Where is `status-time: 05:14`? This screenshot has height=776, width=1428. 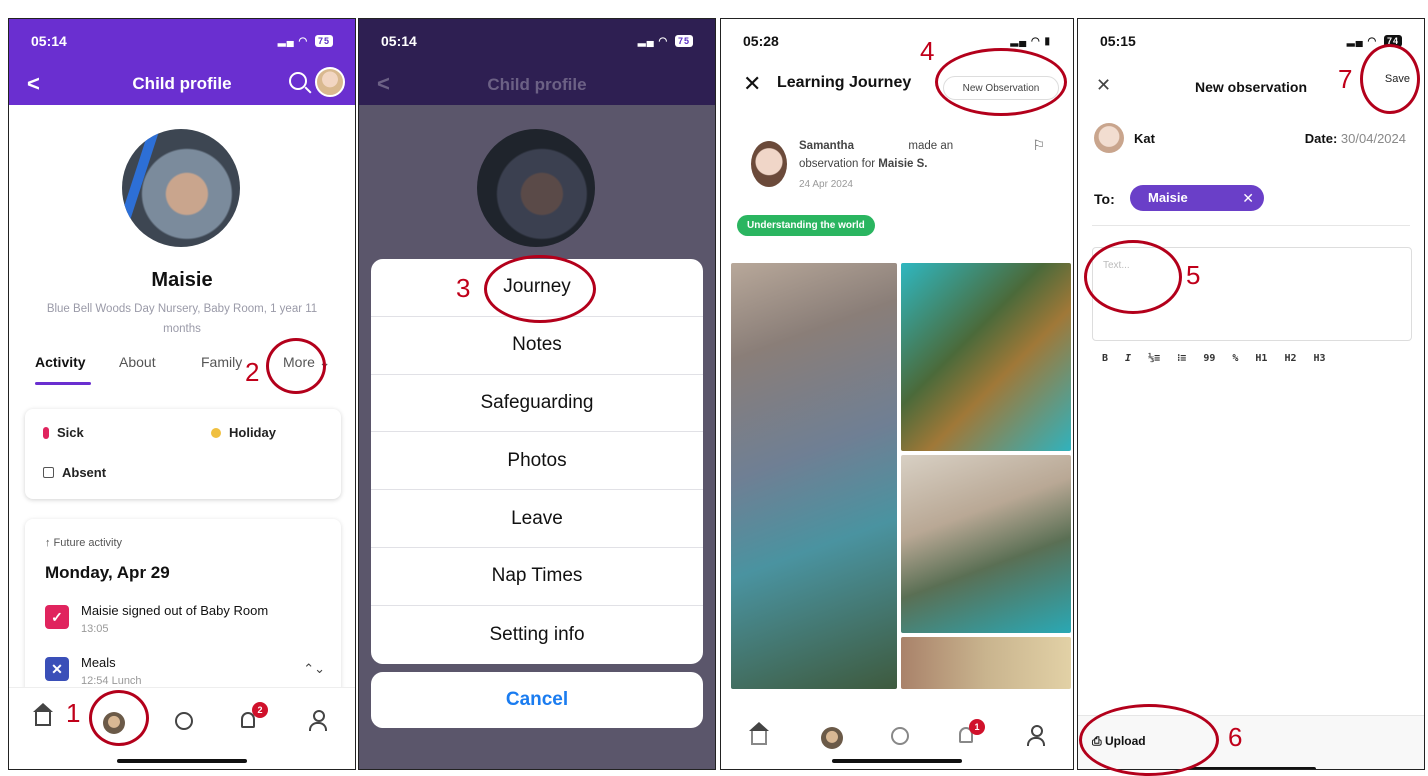
status-time: 05:14 is located at coordinates (399, 41).